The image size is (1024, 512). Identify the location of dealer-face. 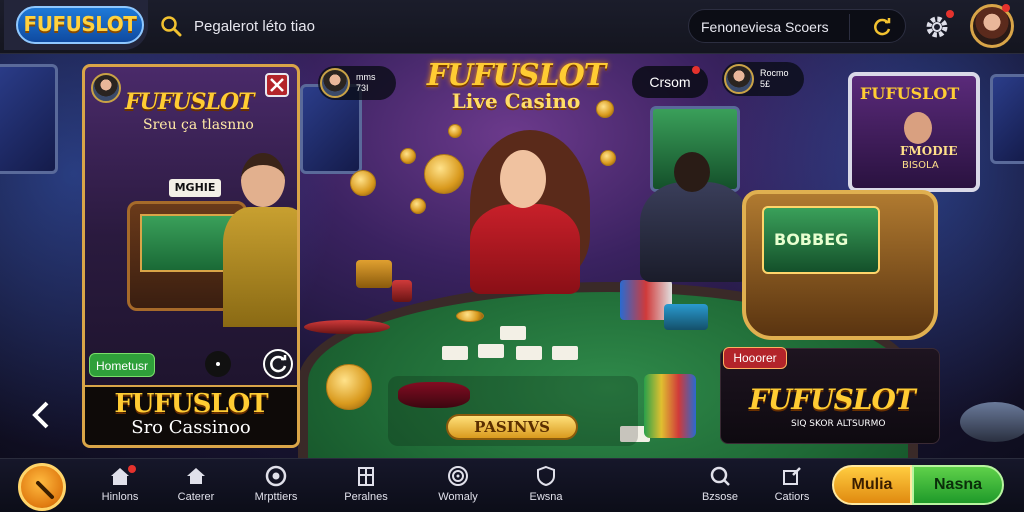
(523, 179).